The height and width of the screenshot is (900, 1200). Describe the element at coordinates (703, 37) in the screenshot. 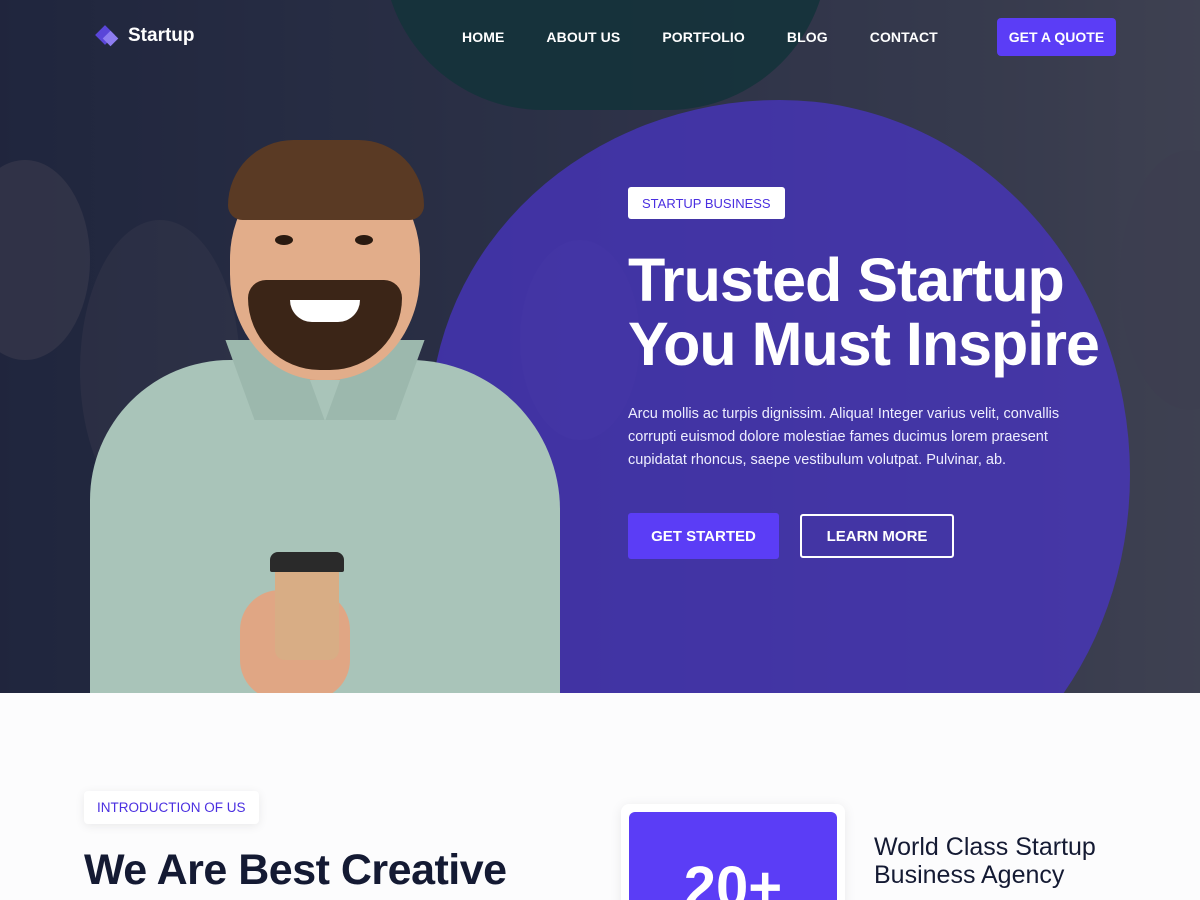

I see `nav-portfolio: PORTFOLIO` at that location.